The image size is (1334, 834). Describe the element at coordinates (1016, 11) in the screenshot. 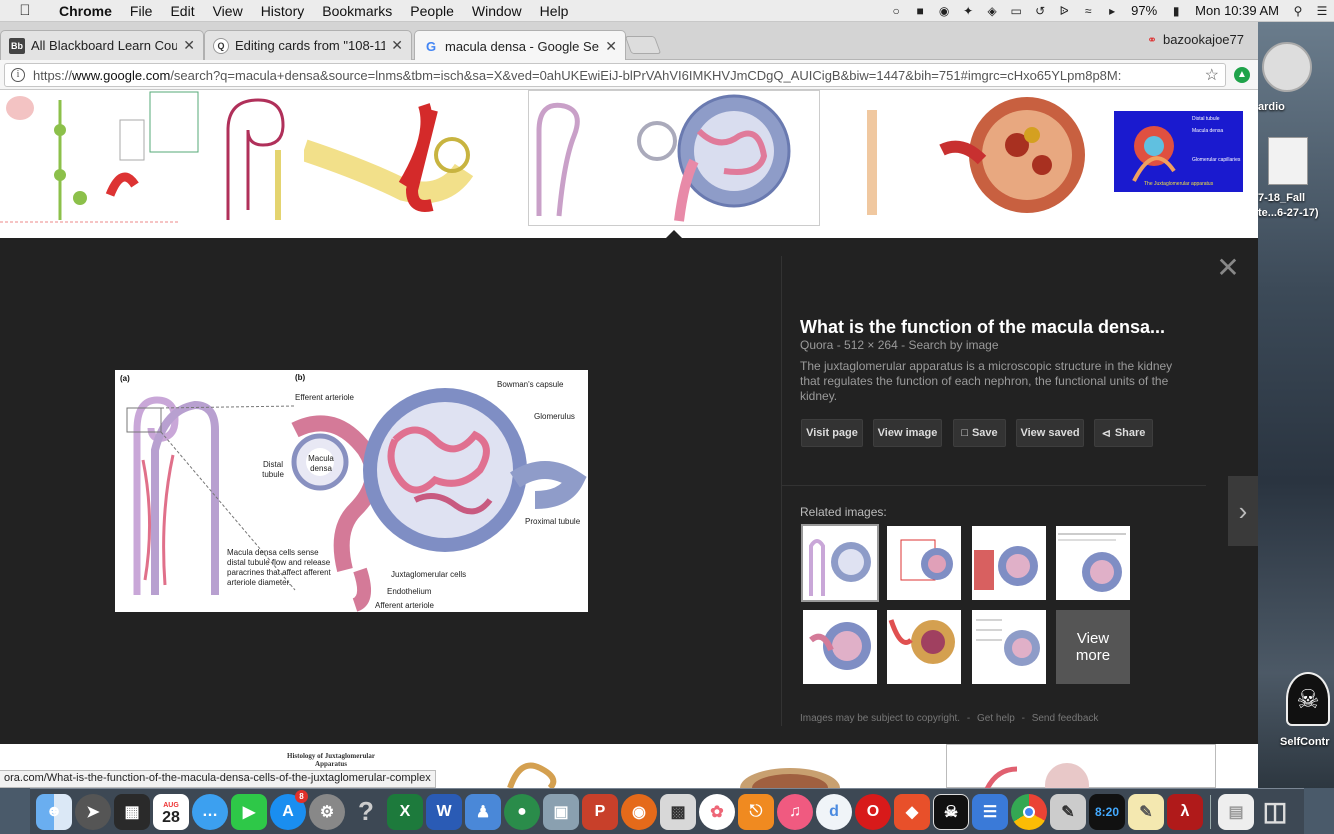

I see `airplay-icon: ▭` at that location.